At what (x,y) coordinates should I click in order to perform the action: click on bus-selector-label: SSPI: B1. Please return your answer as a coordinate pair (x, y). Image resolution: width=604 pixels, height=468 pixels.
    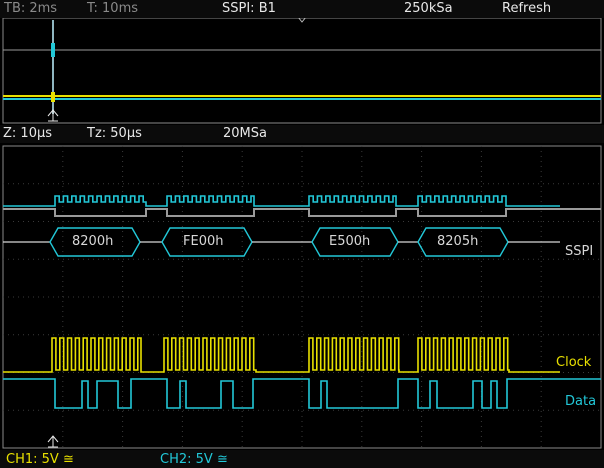
    Looking at the image, I should click on (249, 9).